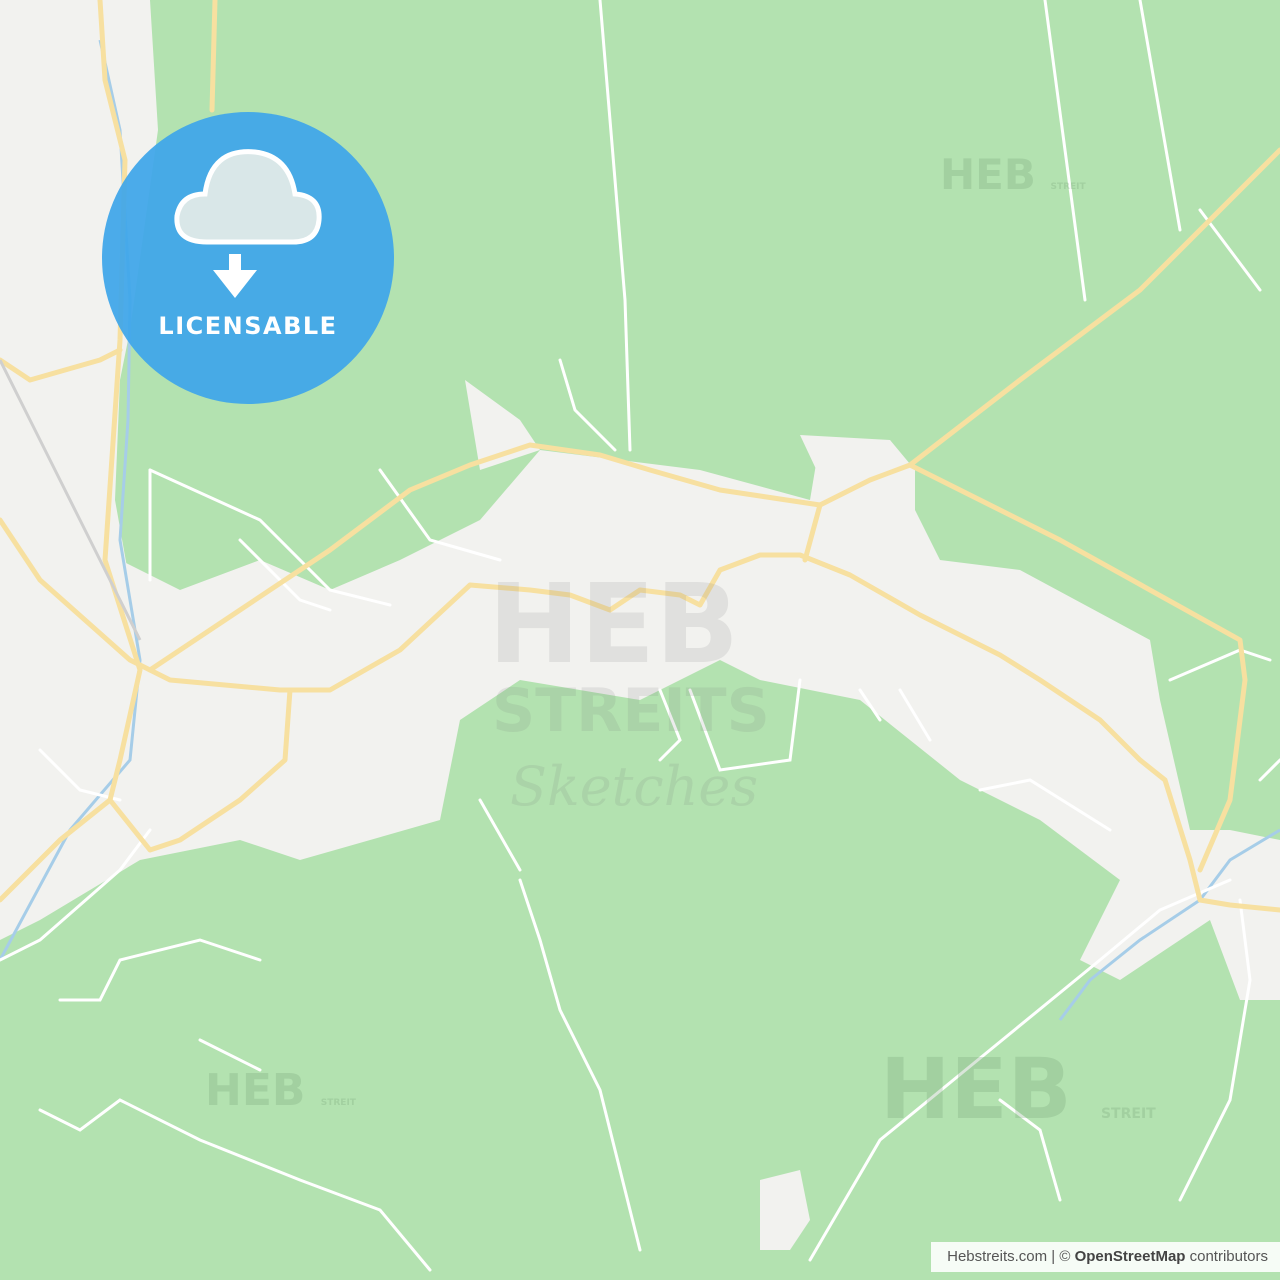 The height and width of the screenshot is (1280, 1280). I want to click on licensable-badge: LICENSABLE, so click(248, 258).